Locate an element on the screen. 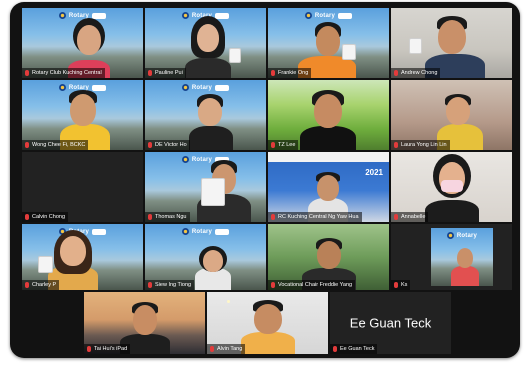 The width and height of the screenshot is (529, 369). participant-display-name: Ee Guan Teck is located at coordinates (390, 323).